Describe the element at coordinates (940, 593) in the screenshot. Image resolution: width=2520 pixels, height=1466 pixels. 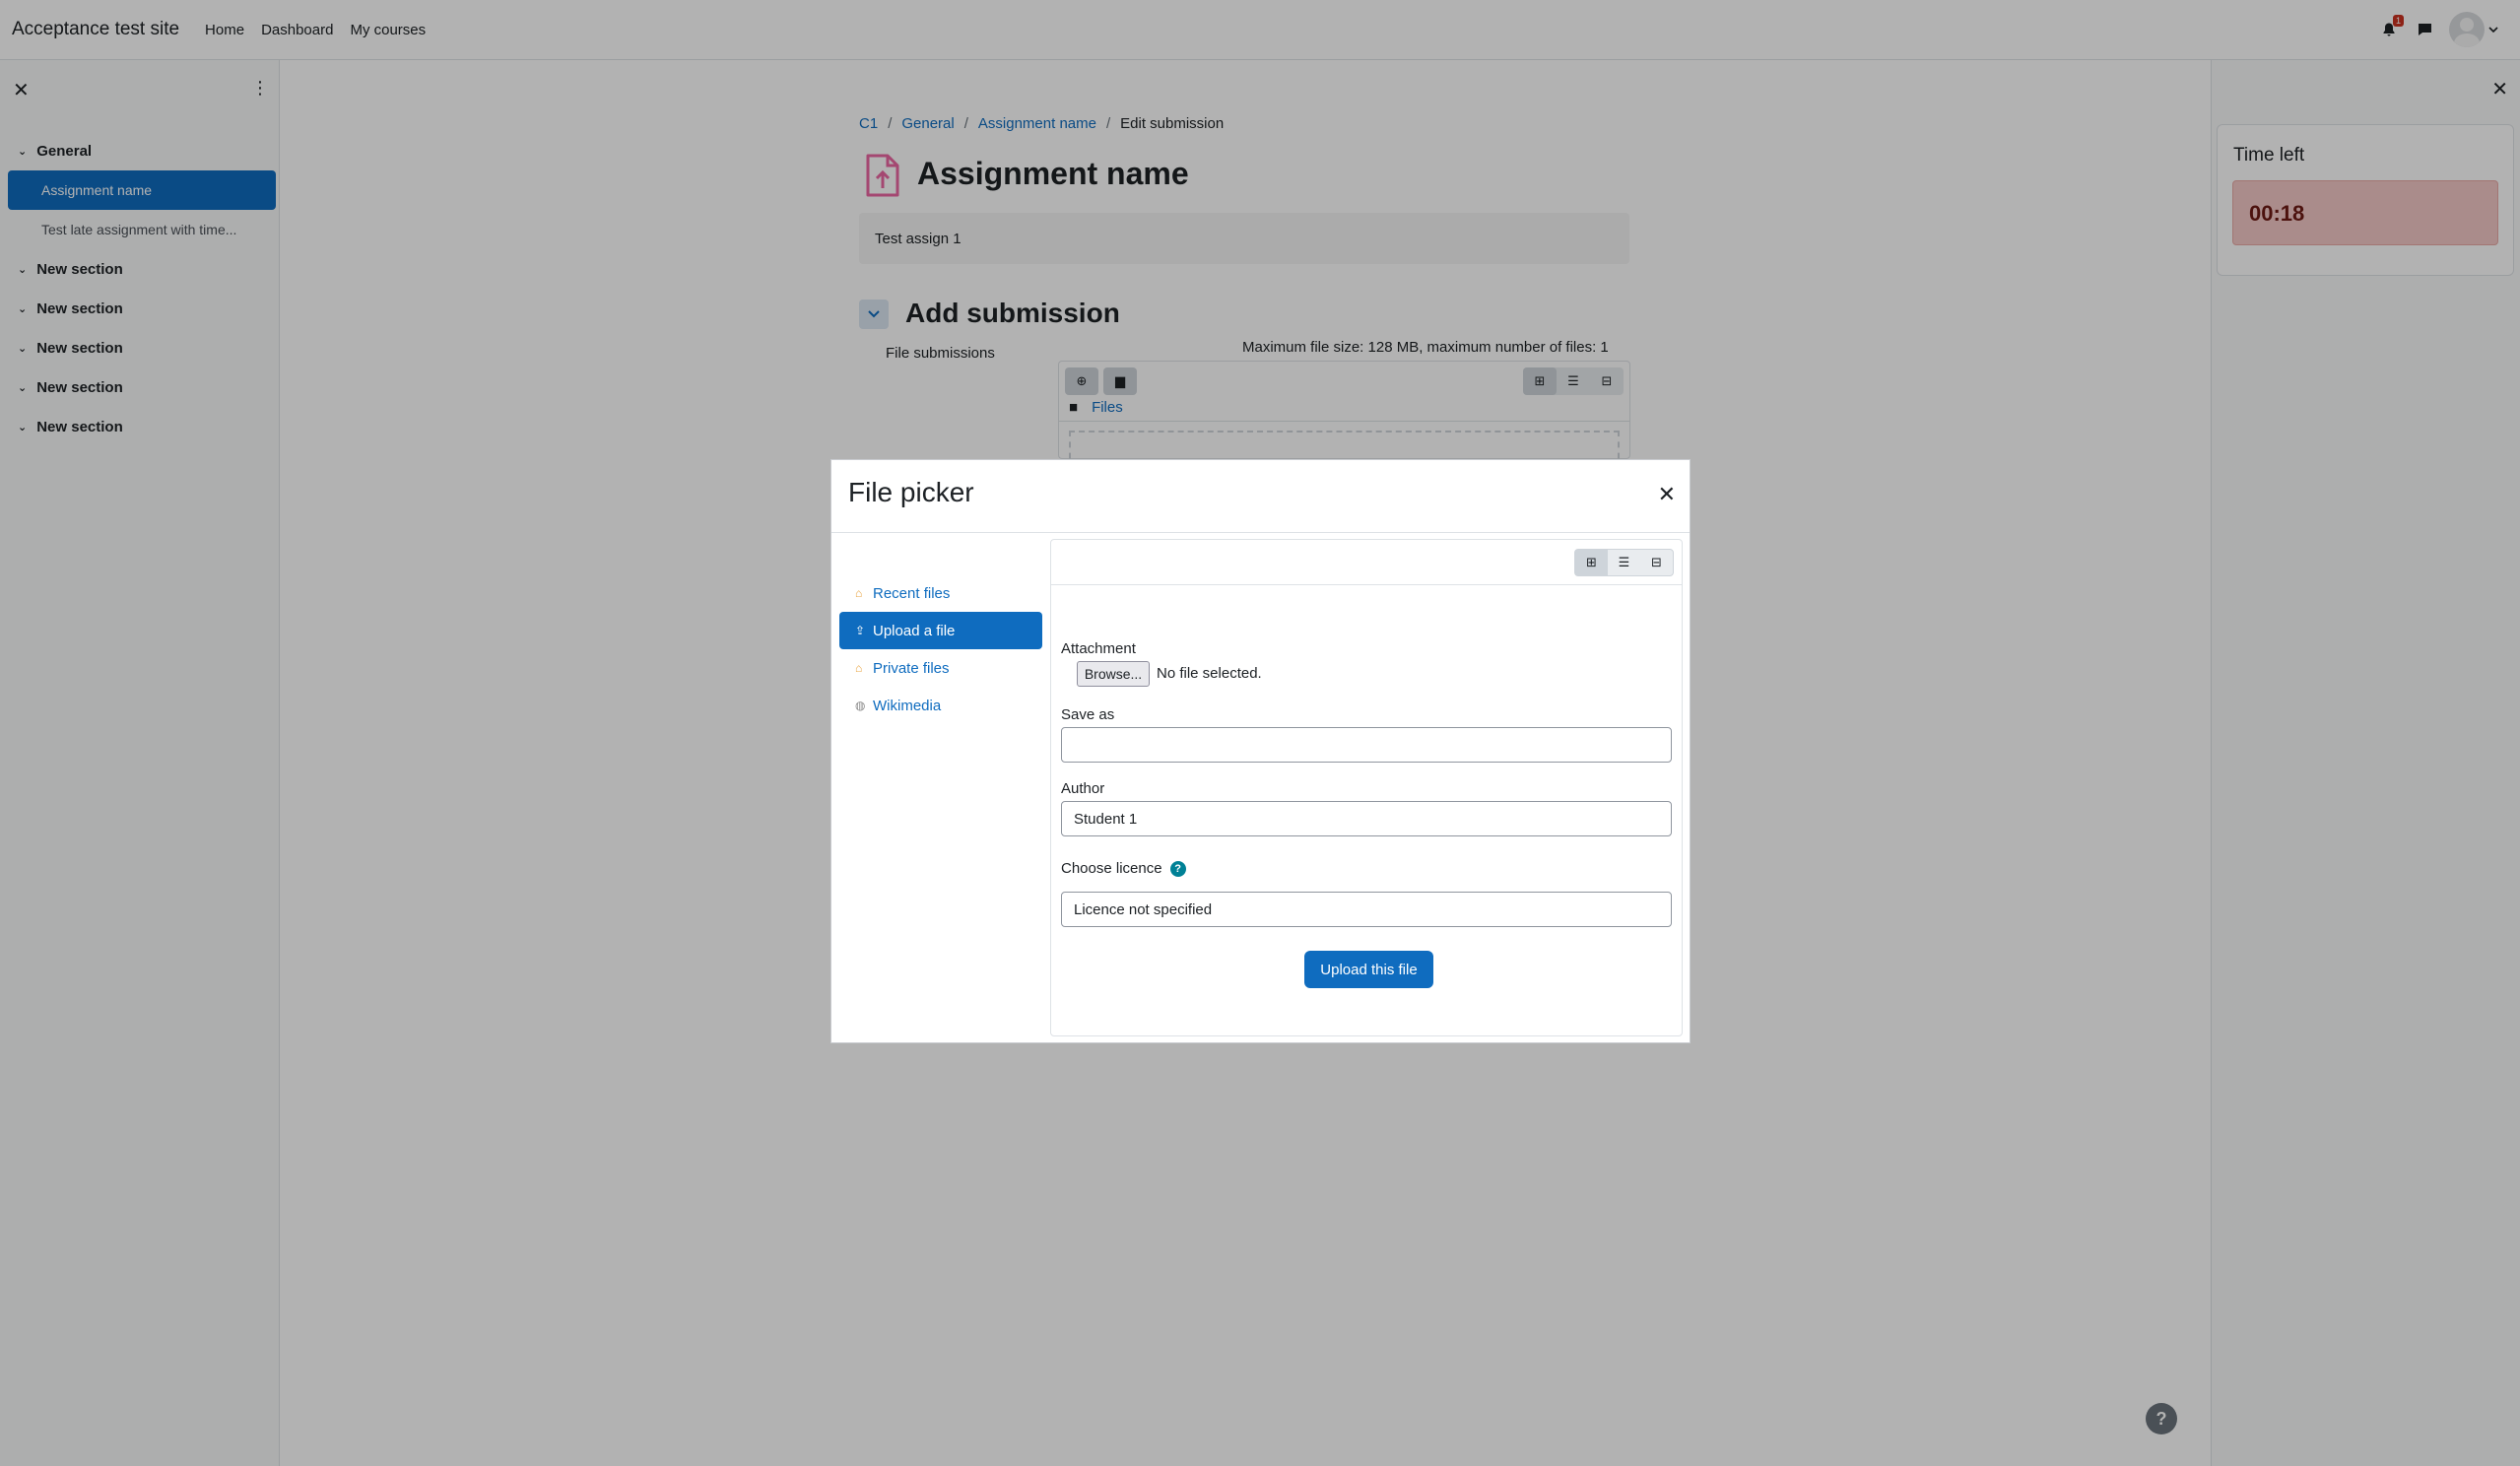
I see `repository-recent-files: ⌂ Recent files` at that location.